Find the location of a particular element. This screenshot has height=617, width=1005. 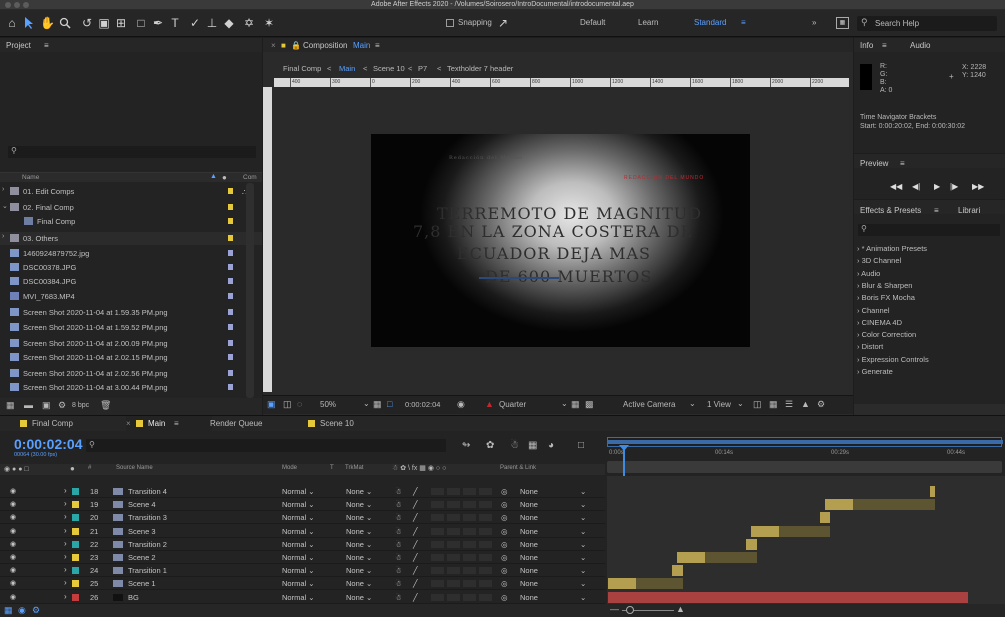

rectangle-tool-icon: □ is located at coordinates (141, 23).